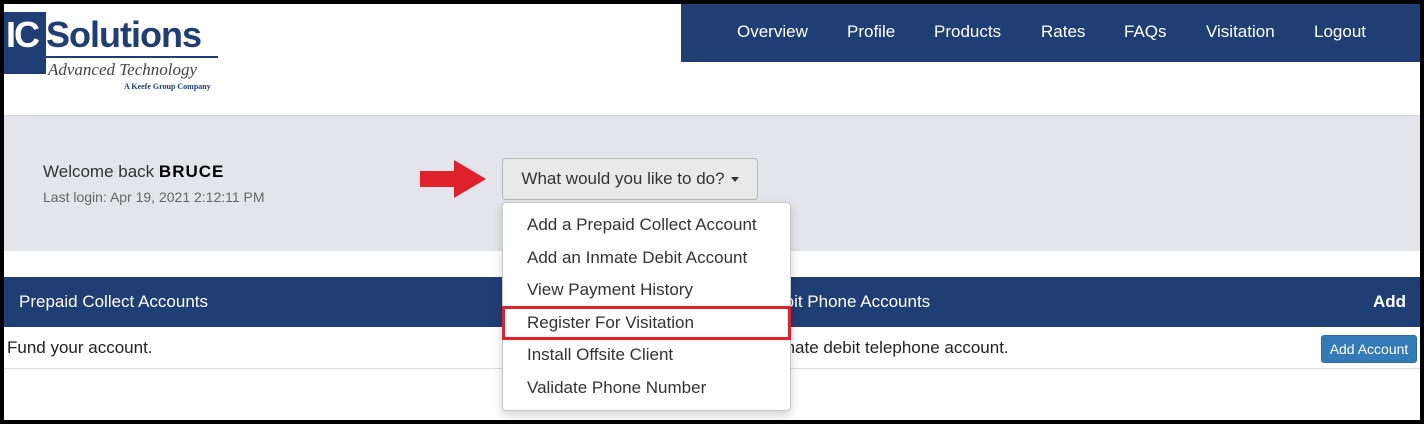 The height and width of the screenshot is (424, 1424). I want to click on logo-tagline: Advanced Technology, so click(123, 69).